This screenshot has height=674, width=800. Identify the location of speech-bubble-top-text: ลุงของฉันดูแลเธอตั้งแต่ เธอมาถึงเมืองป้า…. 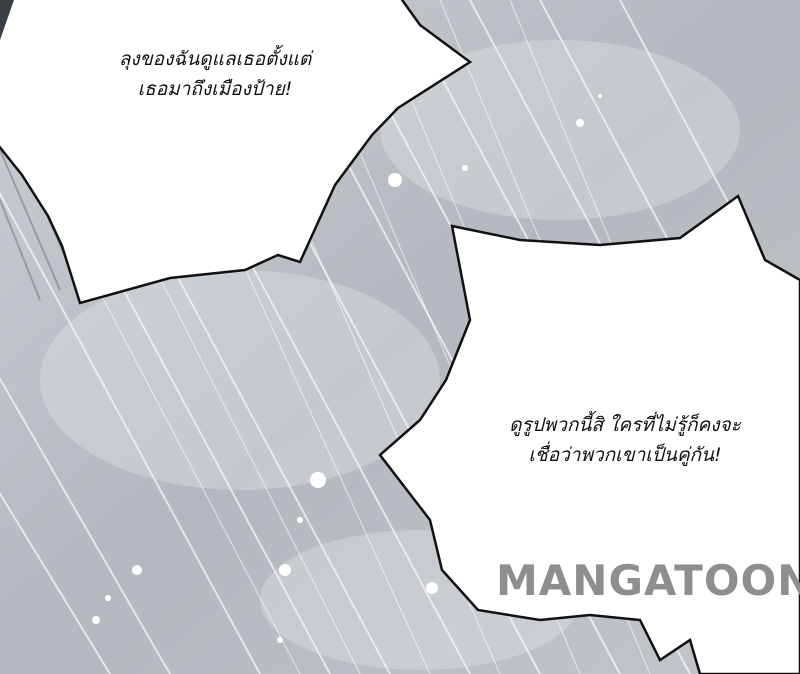
(215, 74).